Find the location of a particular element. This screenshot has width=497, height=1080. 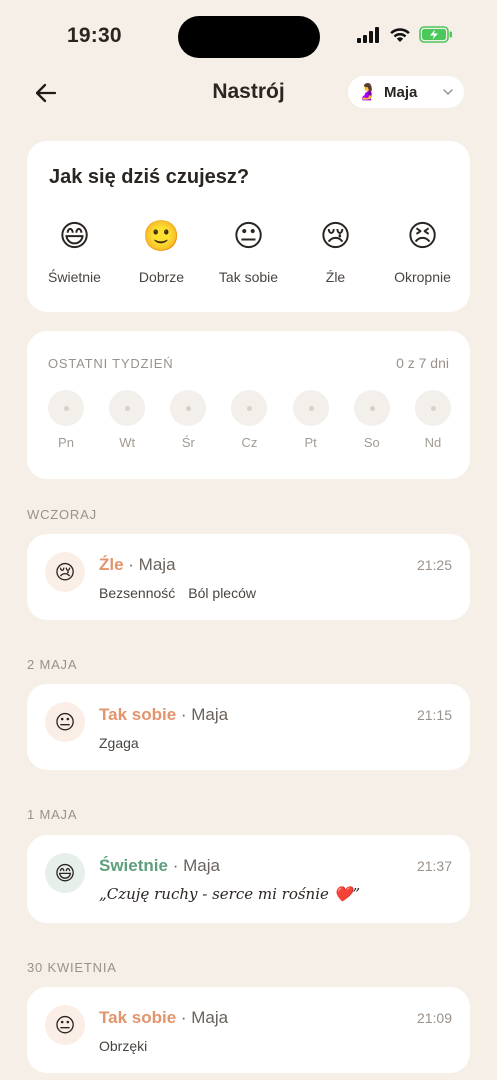

smiling-face-icon: 🙂 is located at coordinates (161, 236).